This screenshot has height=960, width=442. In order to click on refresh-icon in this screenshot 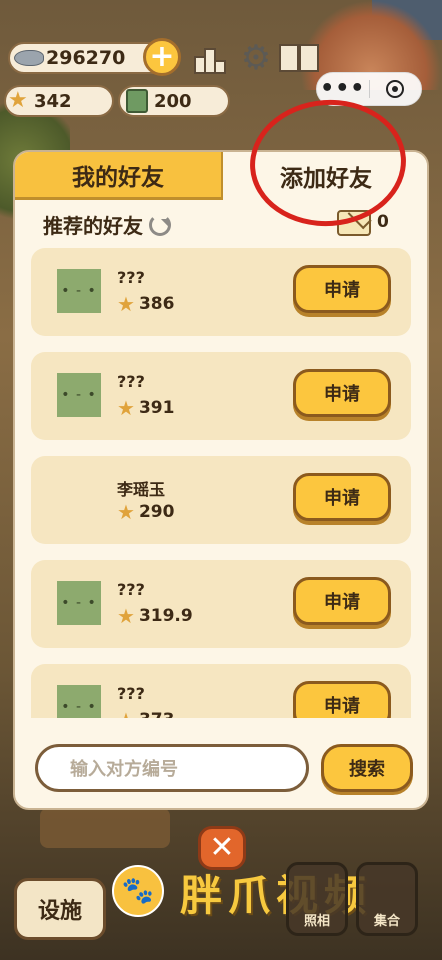, I will do `click(160, 224)`.